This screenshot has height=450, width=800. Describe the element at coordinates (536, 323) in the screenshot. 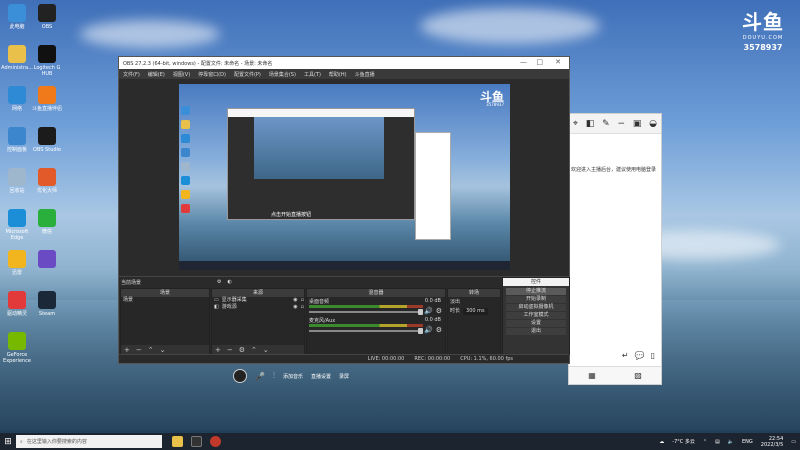

I see `control-button: 设置` at that location.